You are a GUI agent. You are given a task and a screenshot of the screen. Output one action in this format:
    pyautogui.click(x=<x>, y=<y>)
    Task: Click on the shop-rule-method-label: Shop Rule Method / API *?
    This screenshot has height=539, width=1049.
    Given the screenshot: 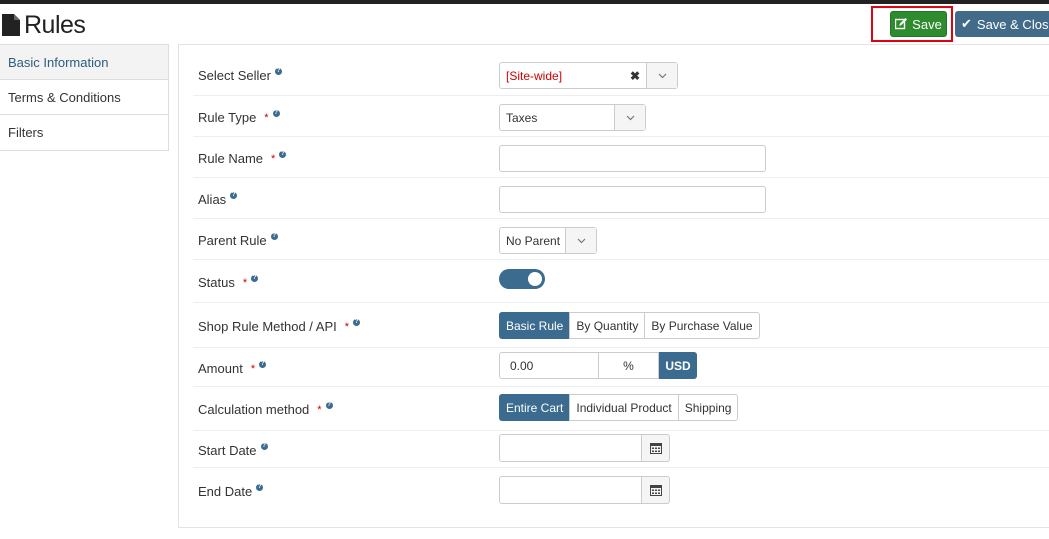 What is the action you would take?
    pyautogui.click(x=279, y=326)
    